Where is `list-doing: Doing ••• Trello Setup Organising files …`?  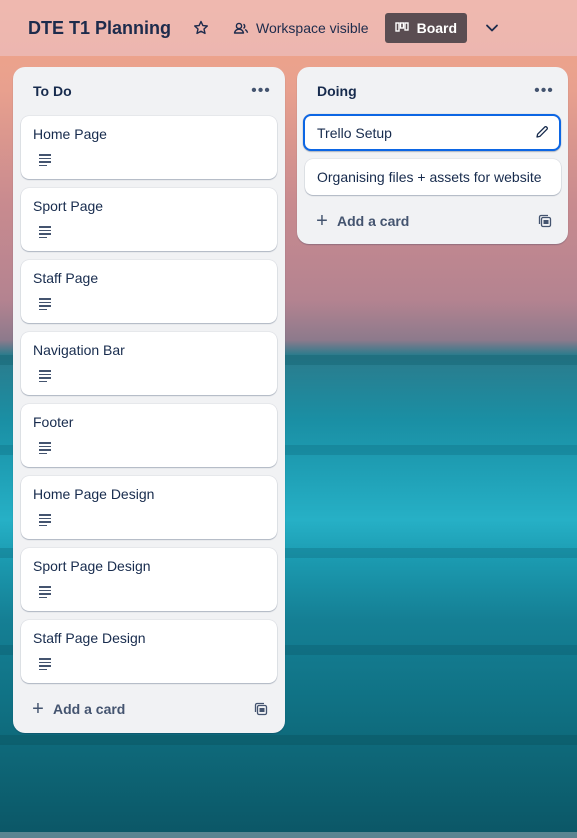
list-doing: Doing ••• Trello Setup Organising files … is located at coordinates (432, 155).